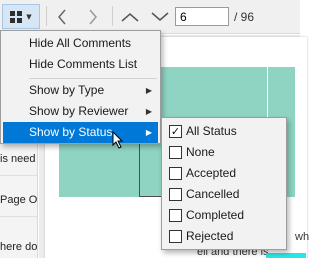 This screenshot has width=320, height=258. I want to click on scroll-up-button, so click(130, 16).